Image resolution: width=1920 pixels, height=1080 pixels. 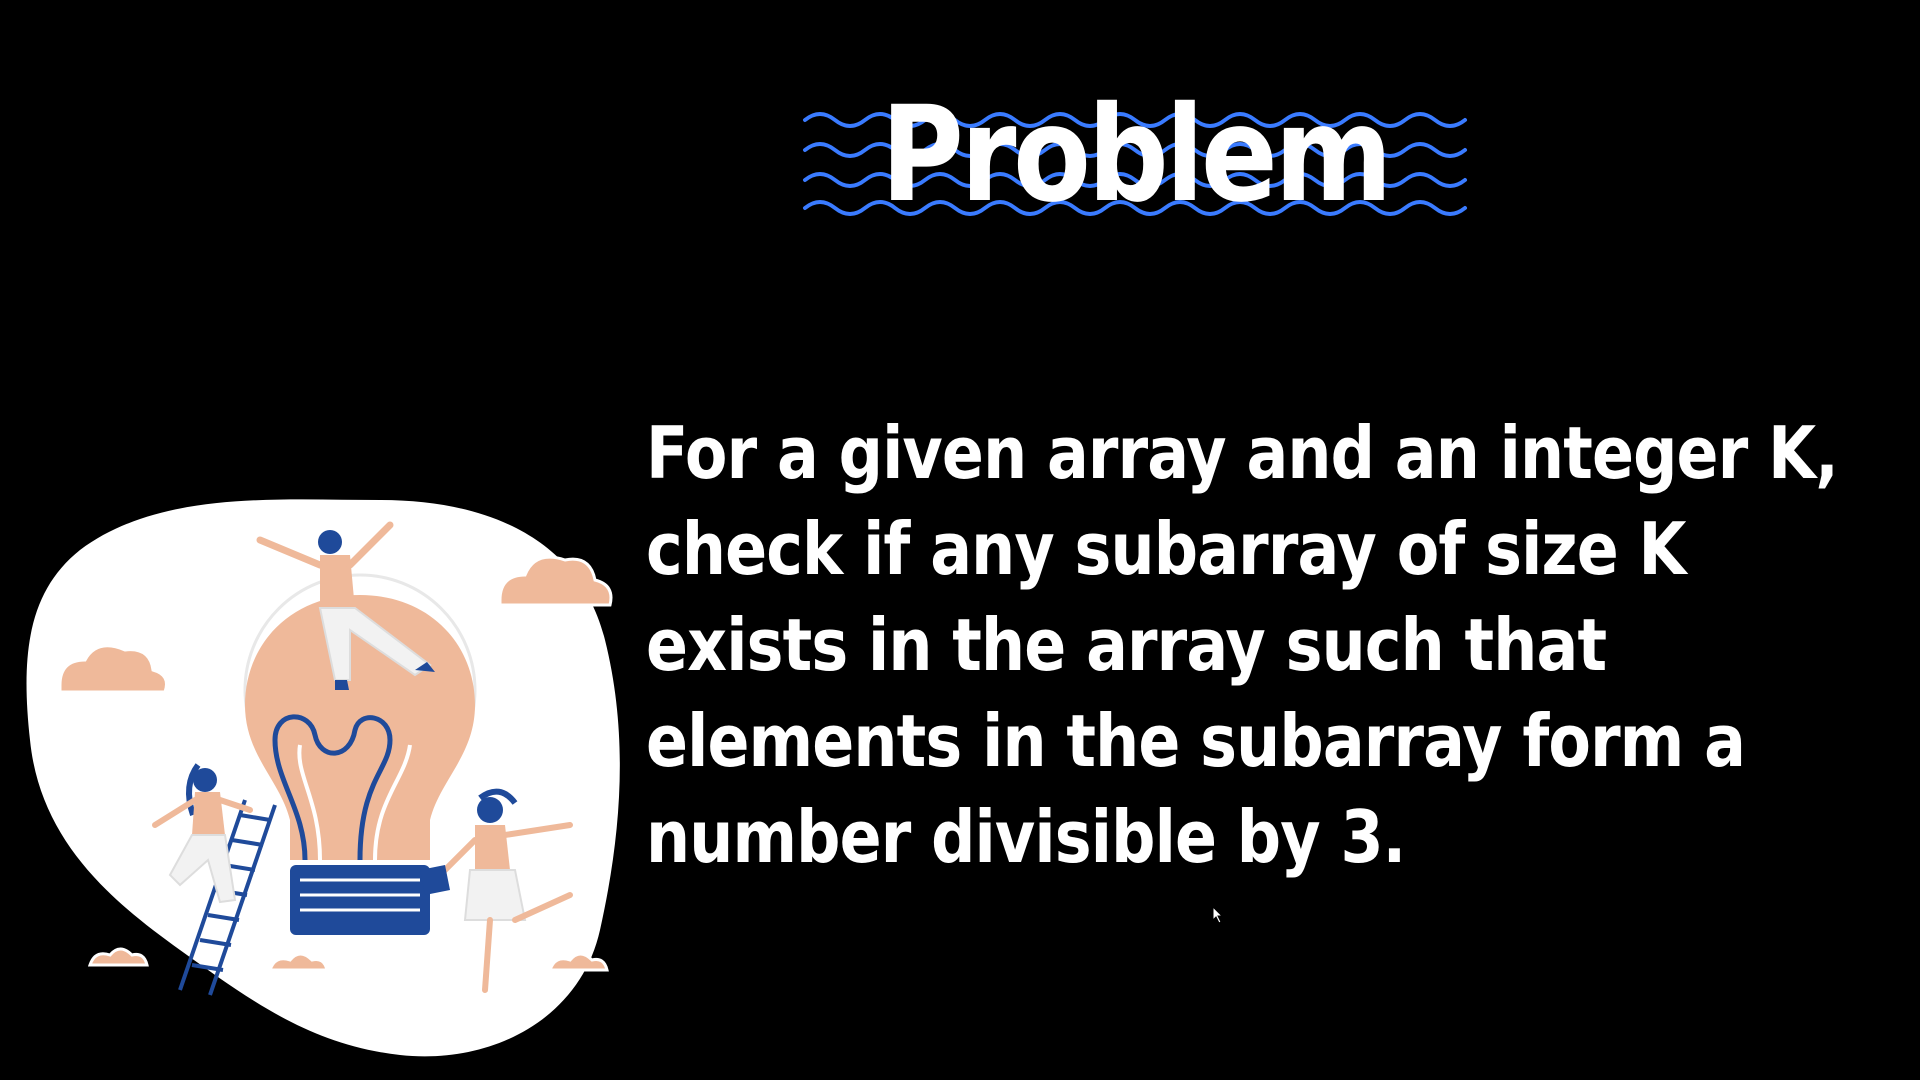 I want to click on title-block: Problem, so click(x=1135, y=155).